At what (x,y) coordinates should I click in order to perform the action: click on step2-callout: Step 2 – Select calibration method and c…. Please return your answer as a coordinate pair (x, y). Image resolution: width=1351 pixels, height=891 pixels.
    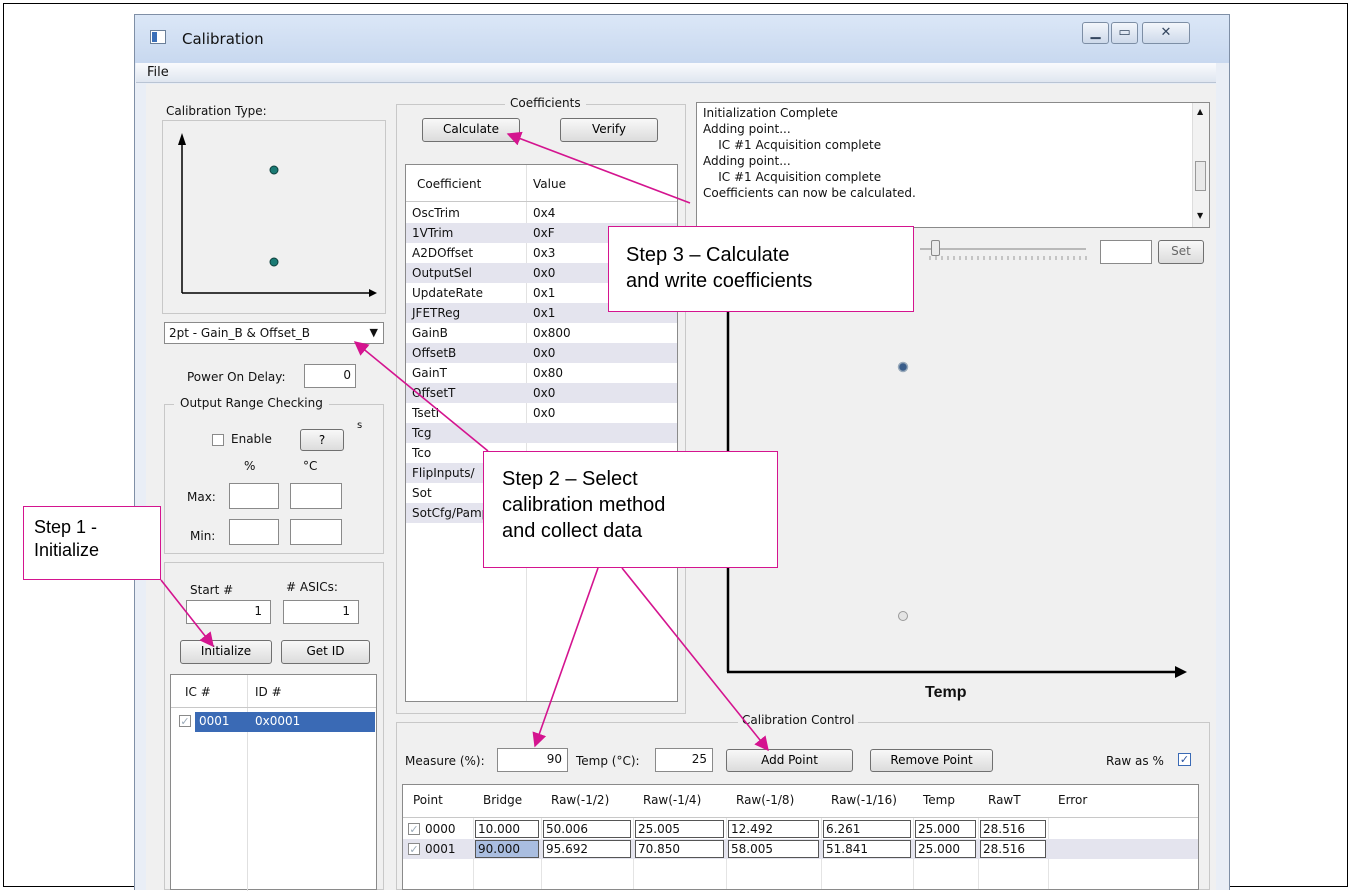
    Looking at the image, I should click on (630, 509).